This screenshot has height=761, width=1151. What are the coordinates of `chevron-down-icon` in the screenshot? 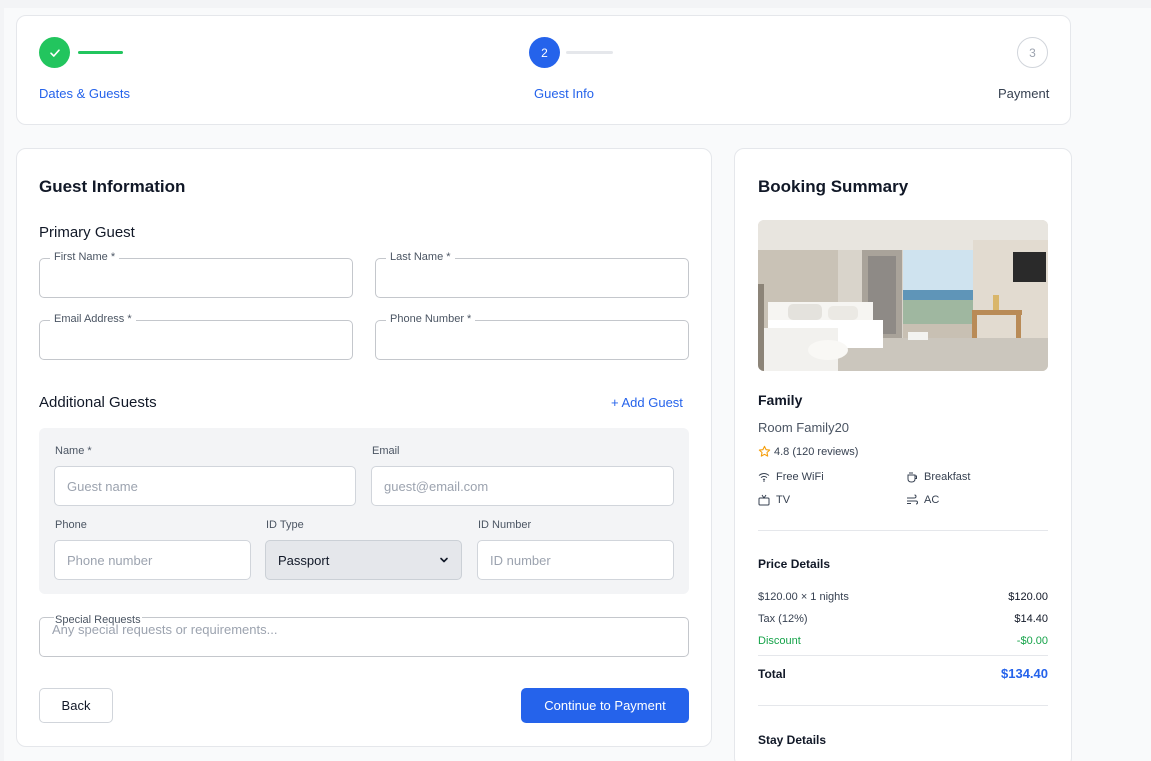 It's located at (444, 560).